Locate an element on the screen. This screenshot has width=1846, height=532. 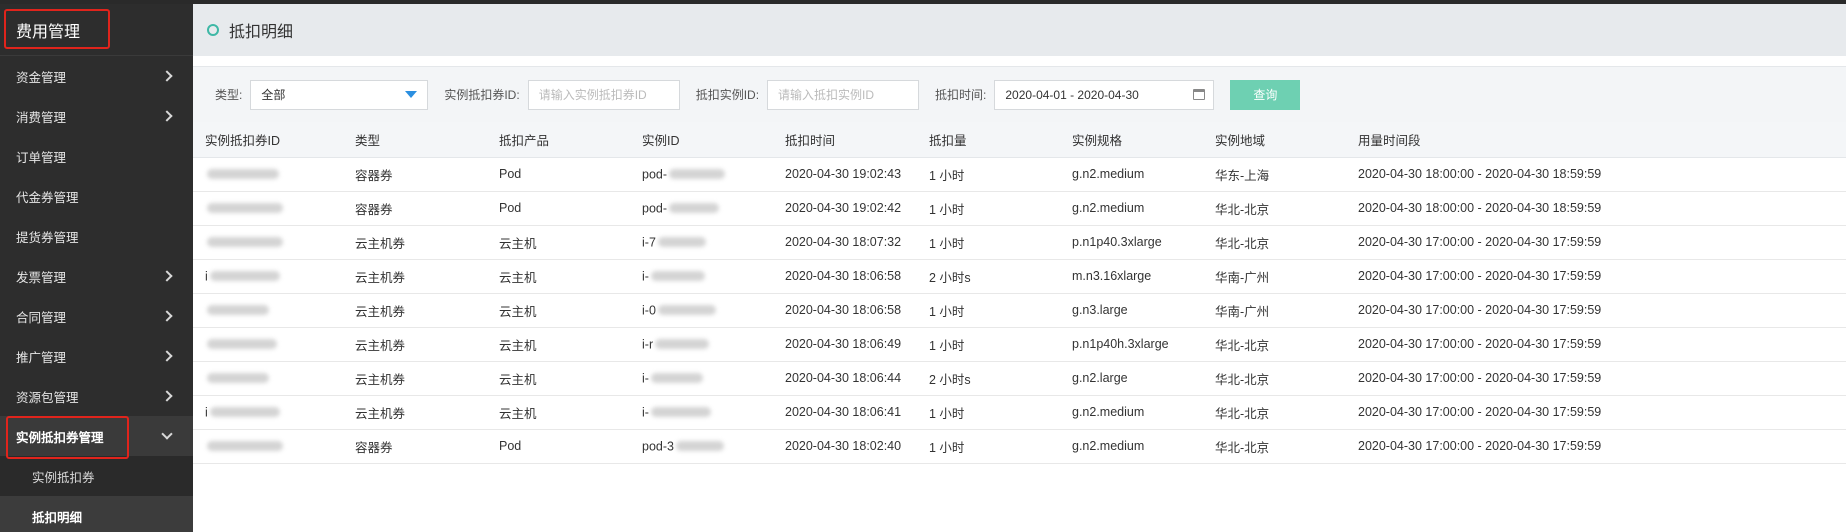
voucher-id-input is located at coordinates (603, 94).